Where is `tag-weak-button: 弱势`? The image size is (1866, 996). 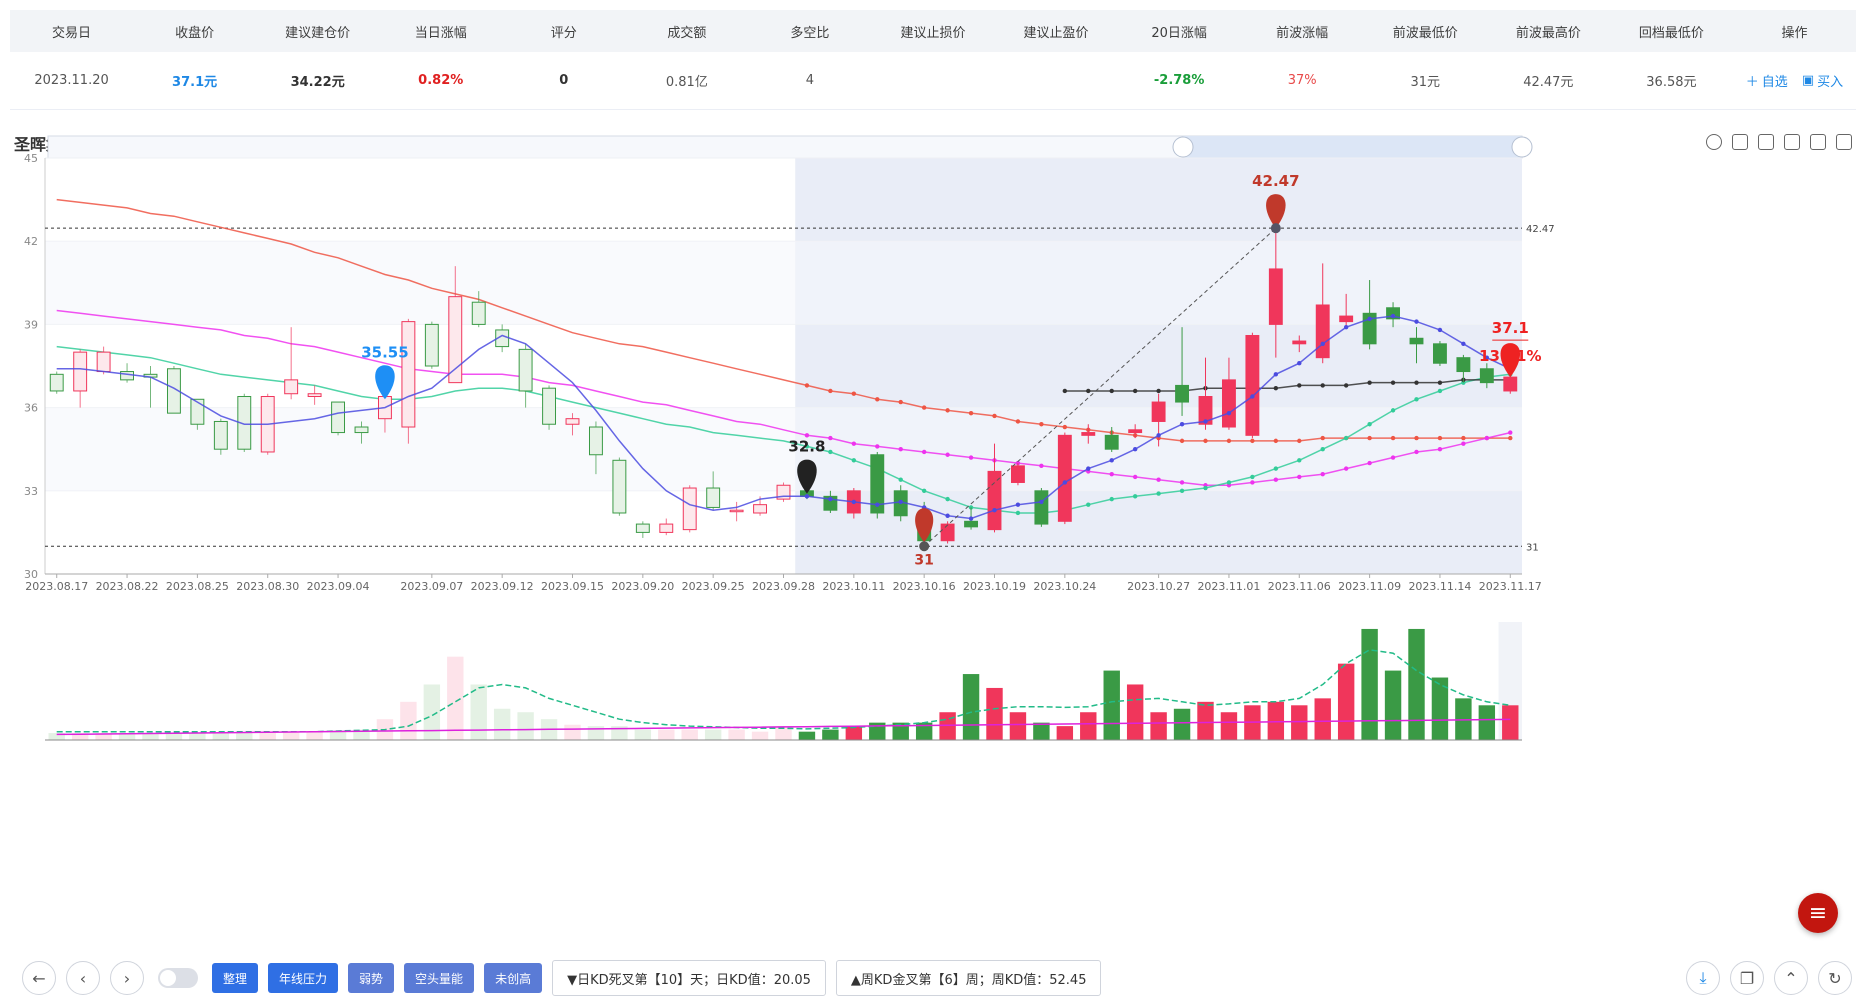
tag-weak-button: 弱势 is located at coordinates (371, 978).